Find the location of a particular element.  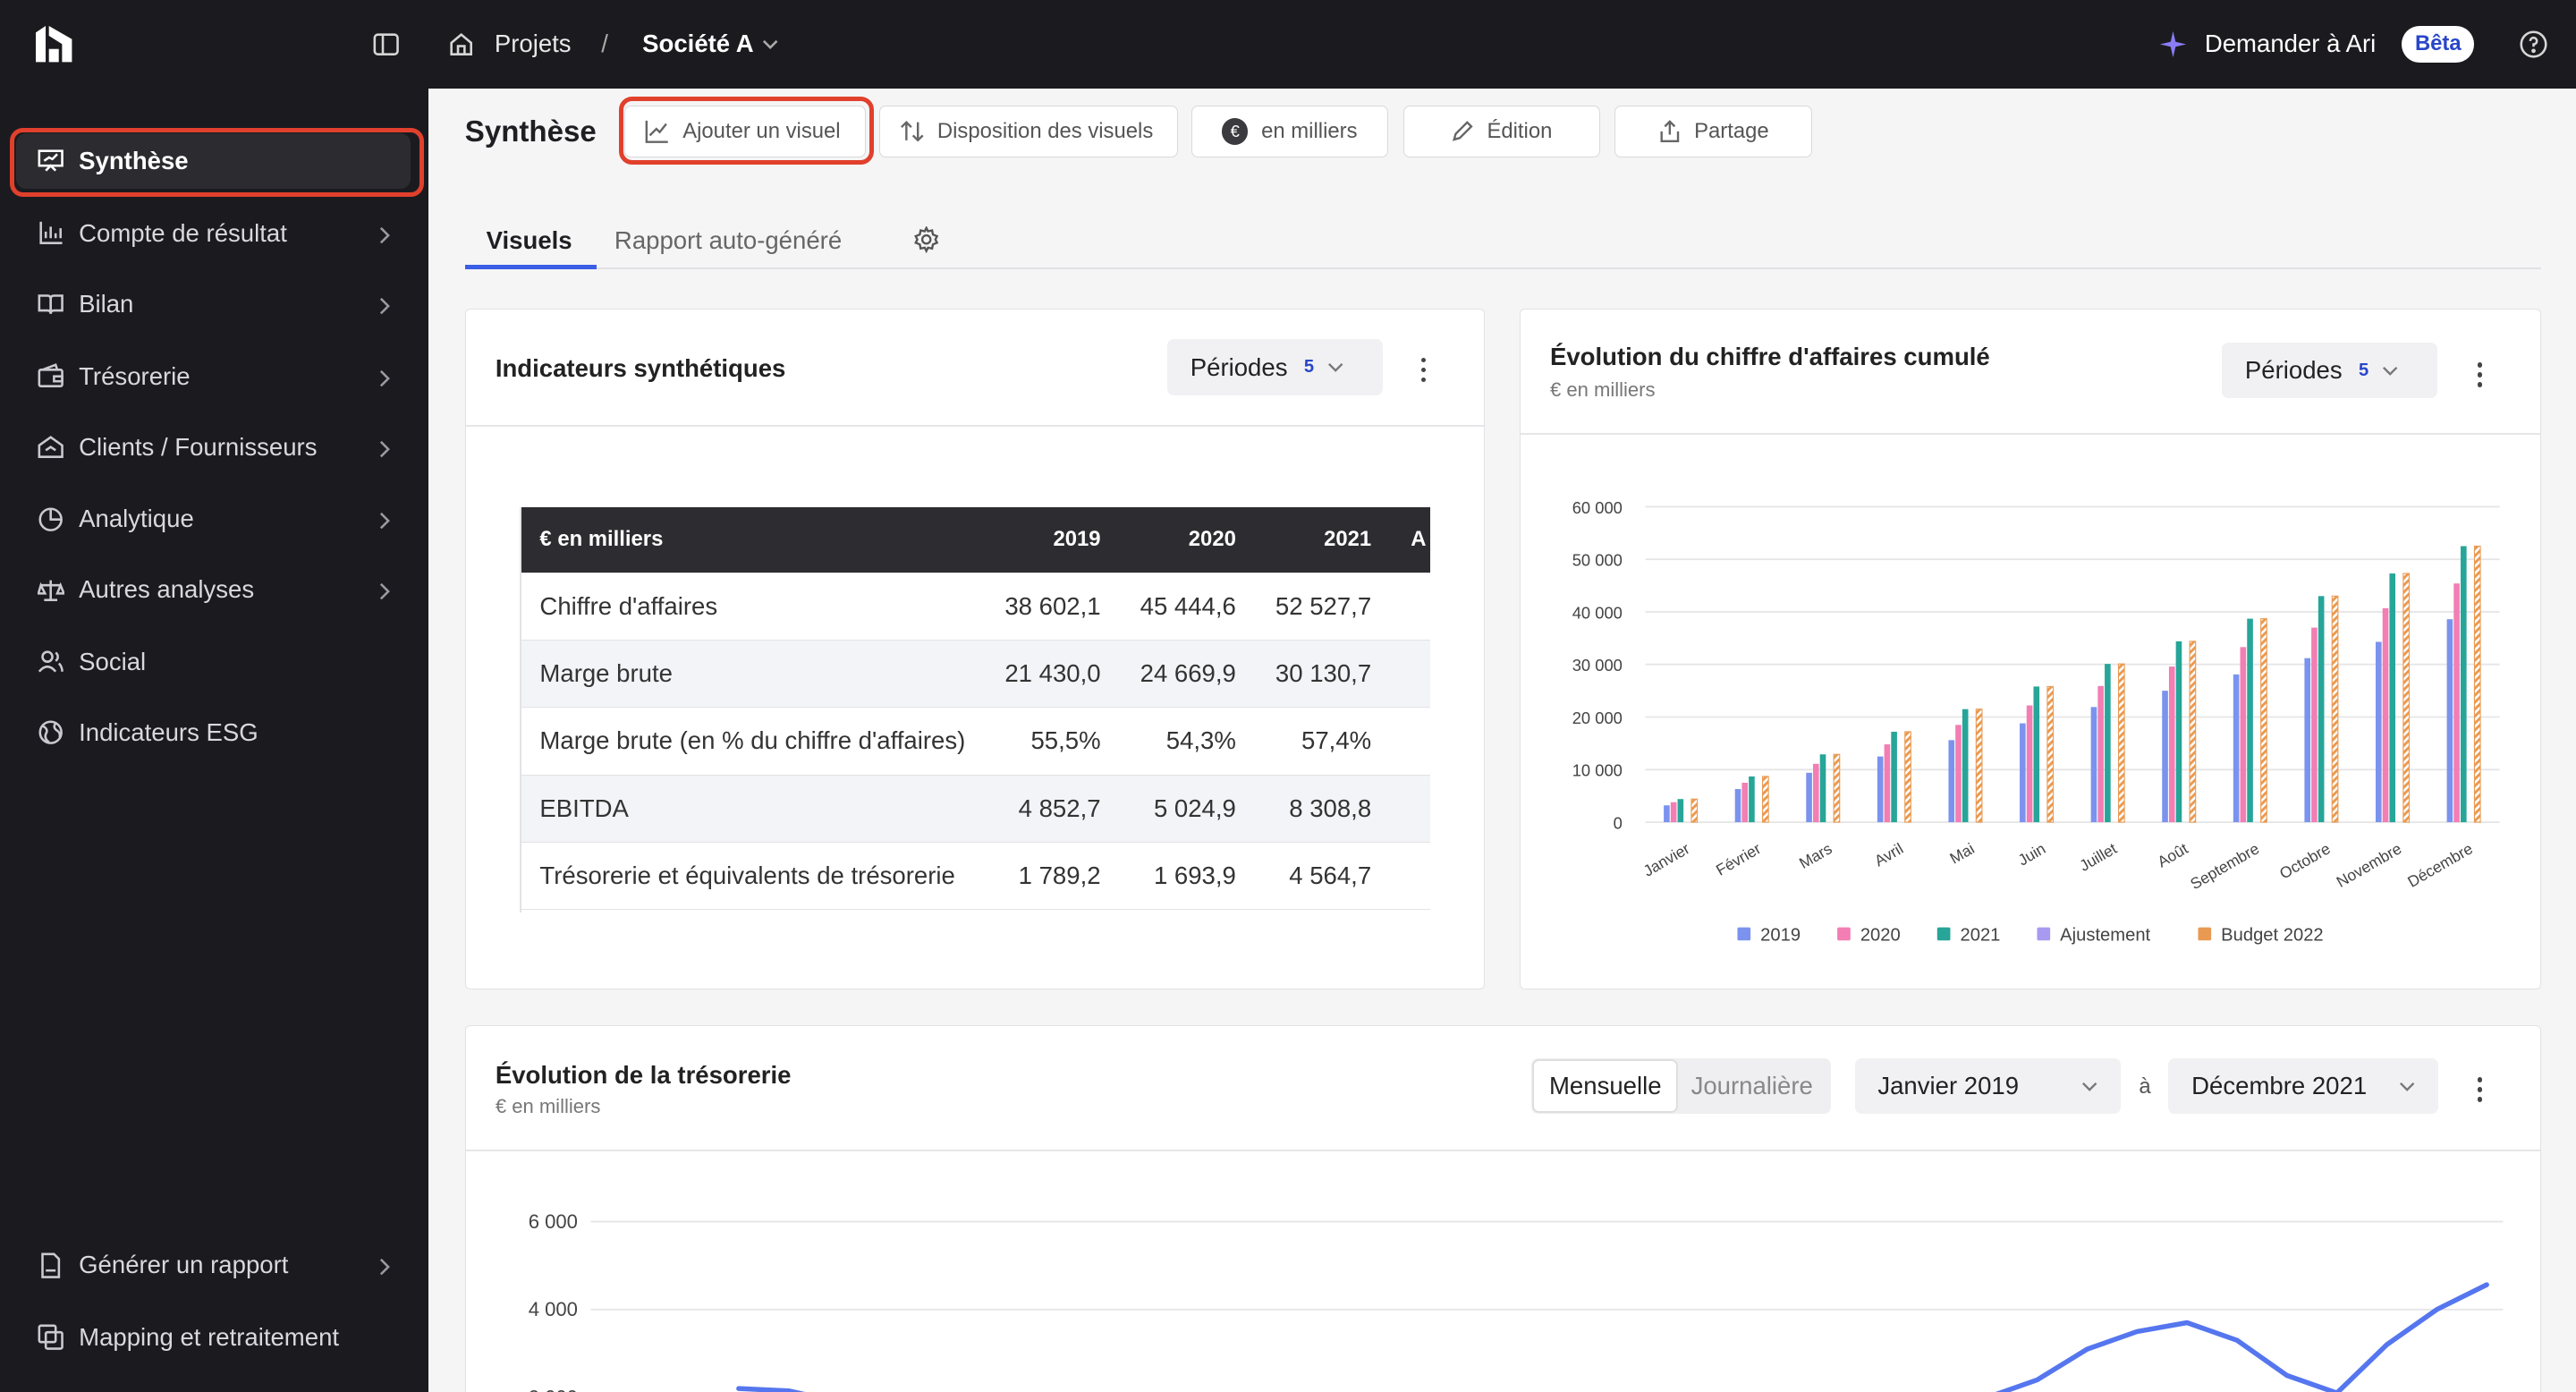

legend-label: Budget 2022 is located at coordinates (2272, 936).